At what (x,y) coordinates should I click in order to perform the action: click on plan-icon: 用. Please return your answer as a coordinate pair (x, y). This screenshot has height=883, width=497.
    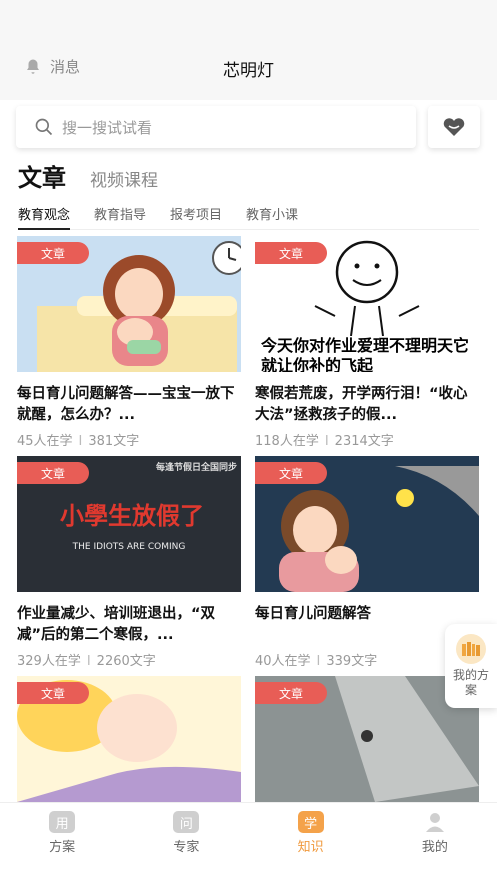
    Looking at the image, I should click on (62, 822).